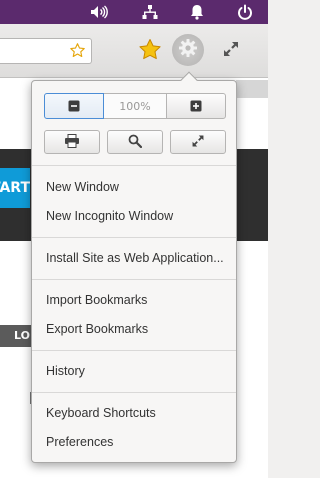 The height and width of the screenshot is (478, 320). I want to click on zoom-controls: 100%, so click(135, 106).